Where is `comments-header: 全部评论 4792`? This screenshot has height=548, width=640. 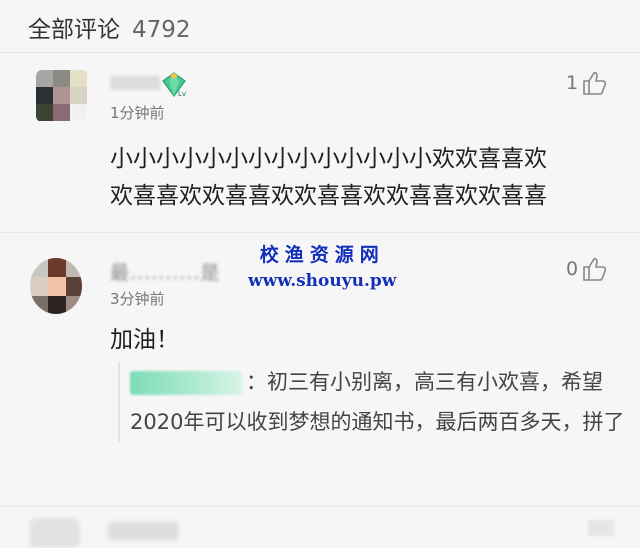 comments-header: 全部评论 4792 is located at coordinates (109, 27).